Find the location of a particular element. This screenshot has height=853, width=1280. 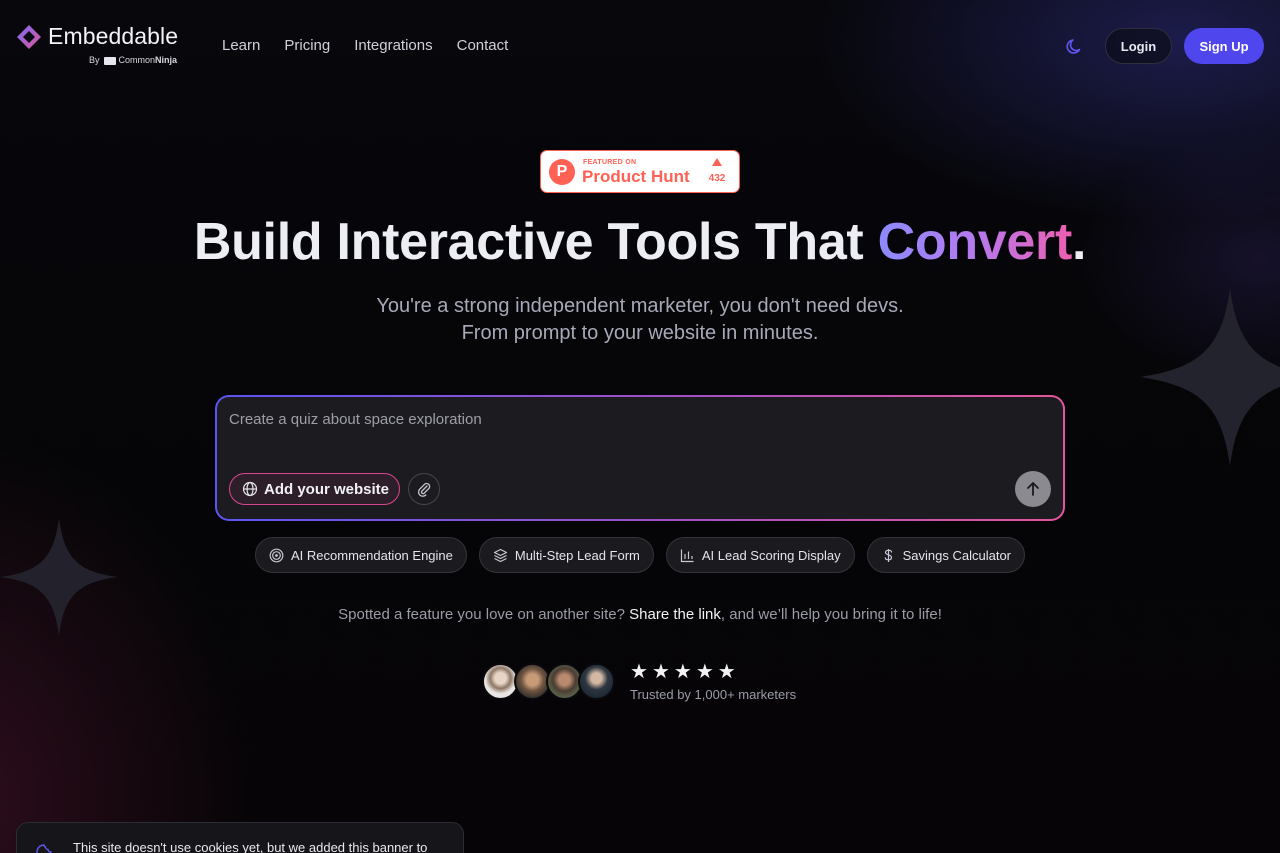

trusted-by-text: Trusted by 1,000+ marketers is located at coordinates (713, 694).